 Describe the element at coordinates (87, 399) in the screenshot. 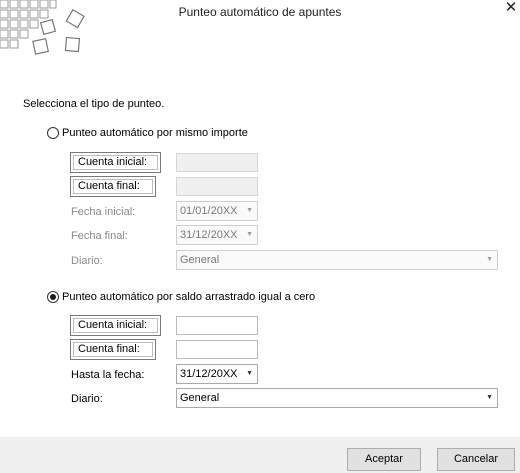

I see `diario-label-2: Diario:` at that location.